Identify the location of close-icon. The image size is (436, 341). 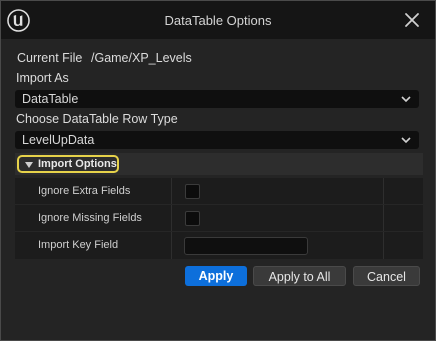
(412, 20).